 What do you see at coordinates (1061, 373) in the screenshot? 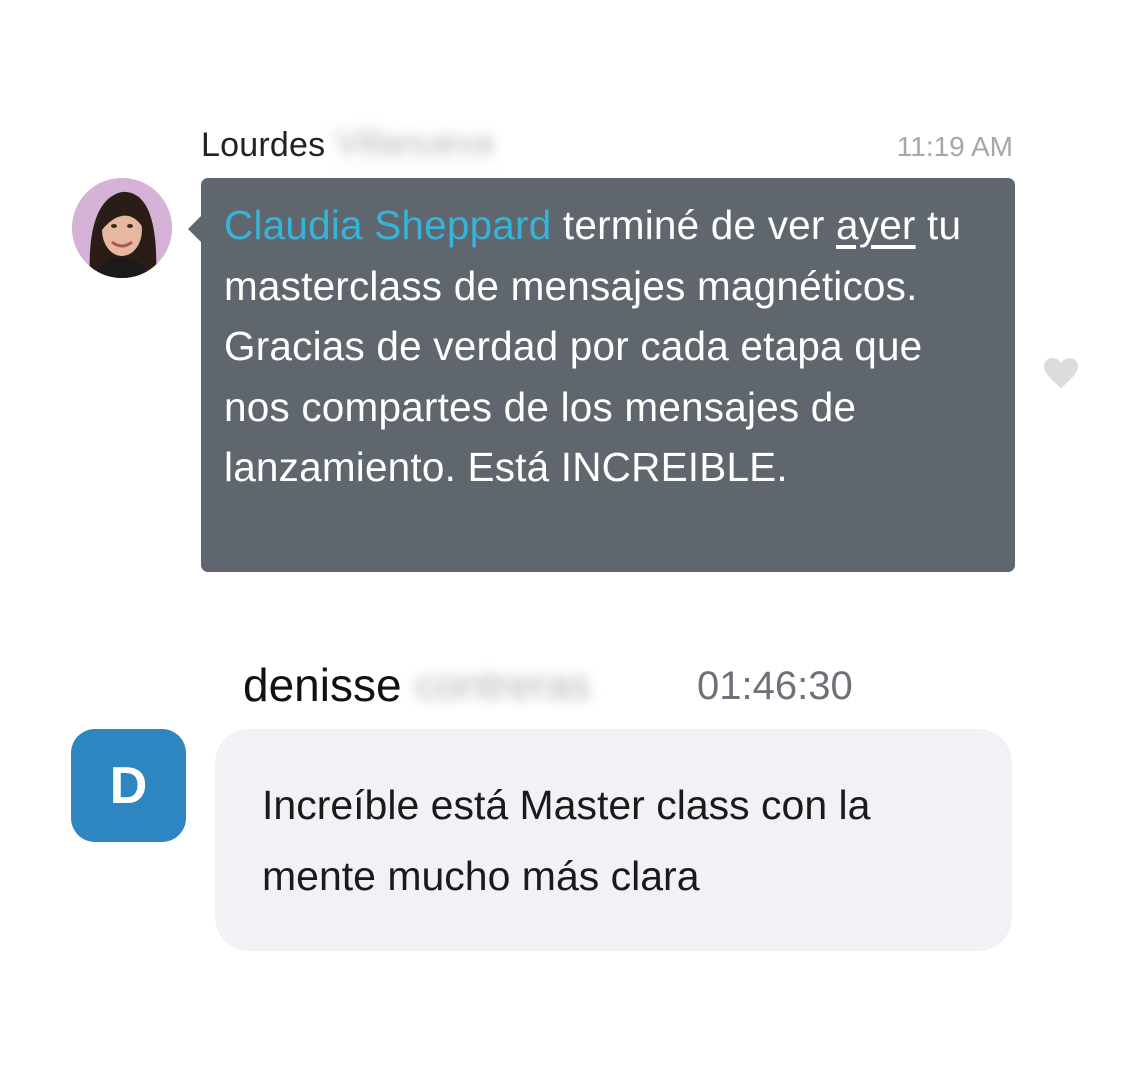
I see `heart-icon` at bounding box center [1061, 373].